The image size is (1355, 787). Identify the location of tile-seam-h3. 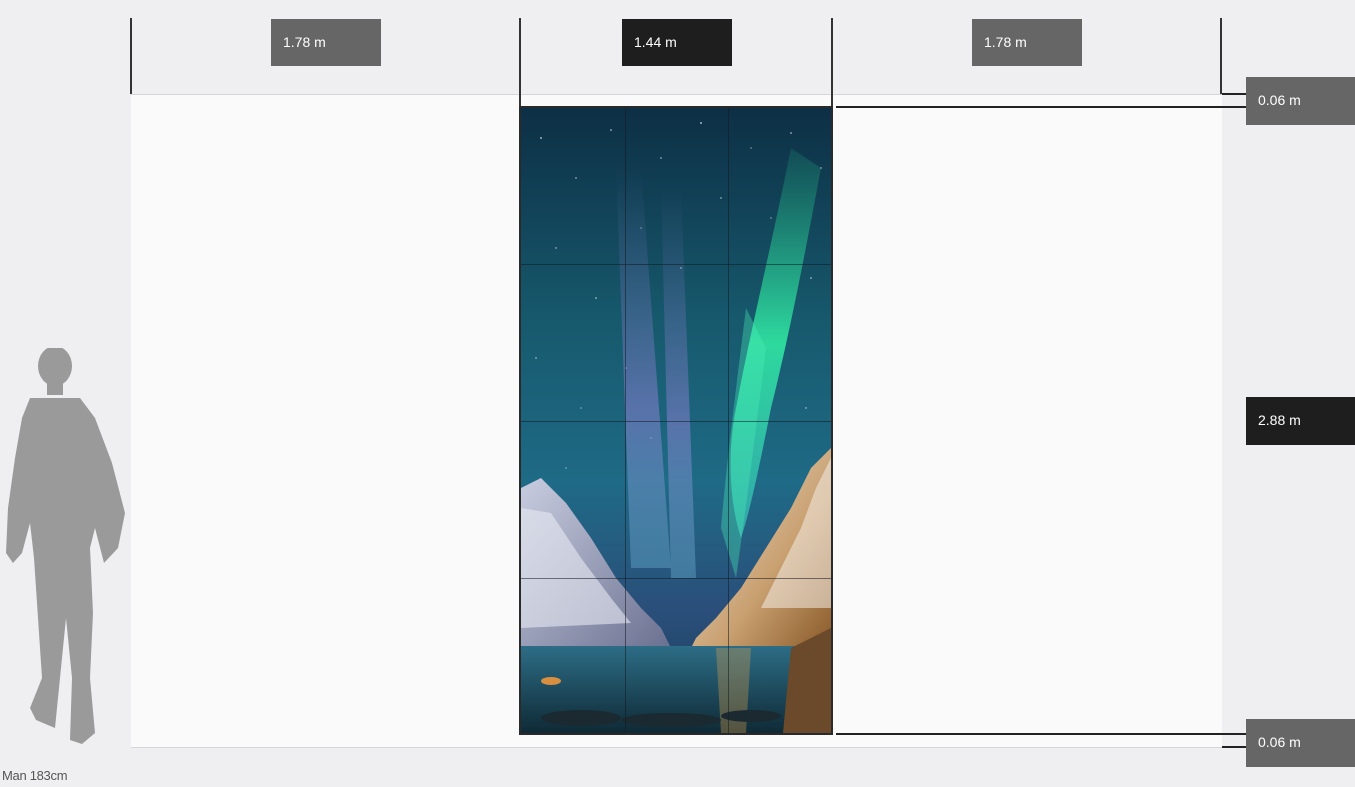
(676, 578).